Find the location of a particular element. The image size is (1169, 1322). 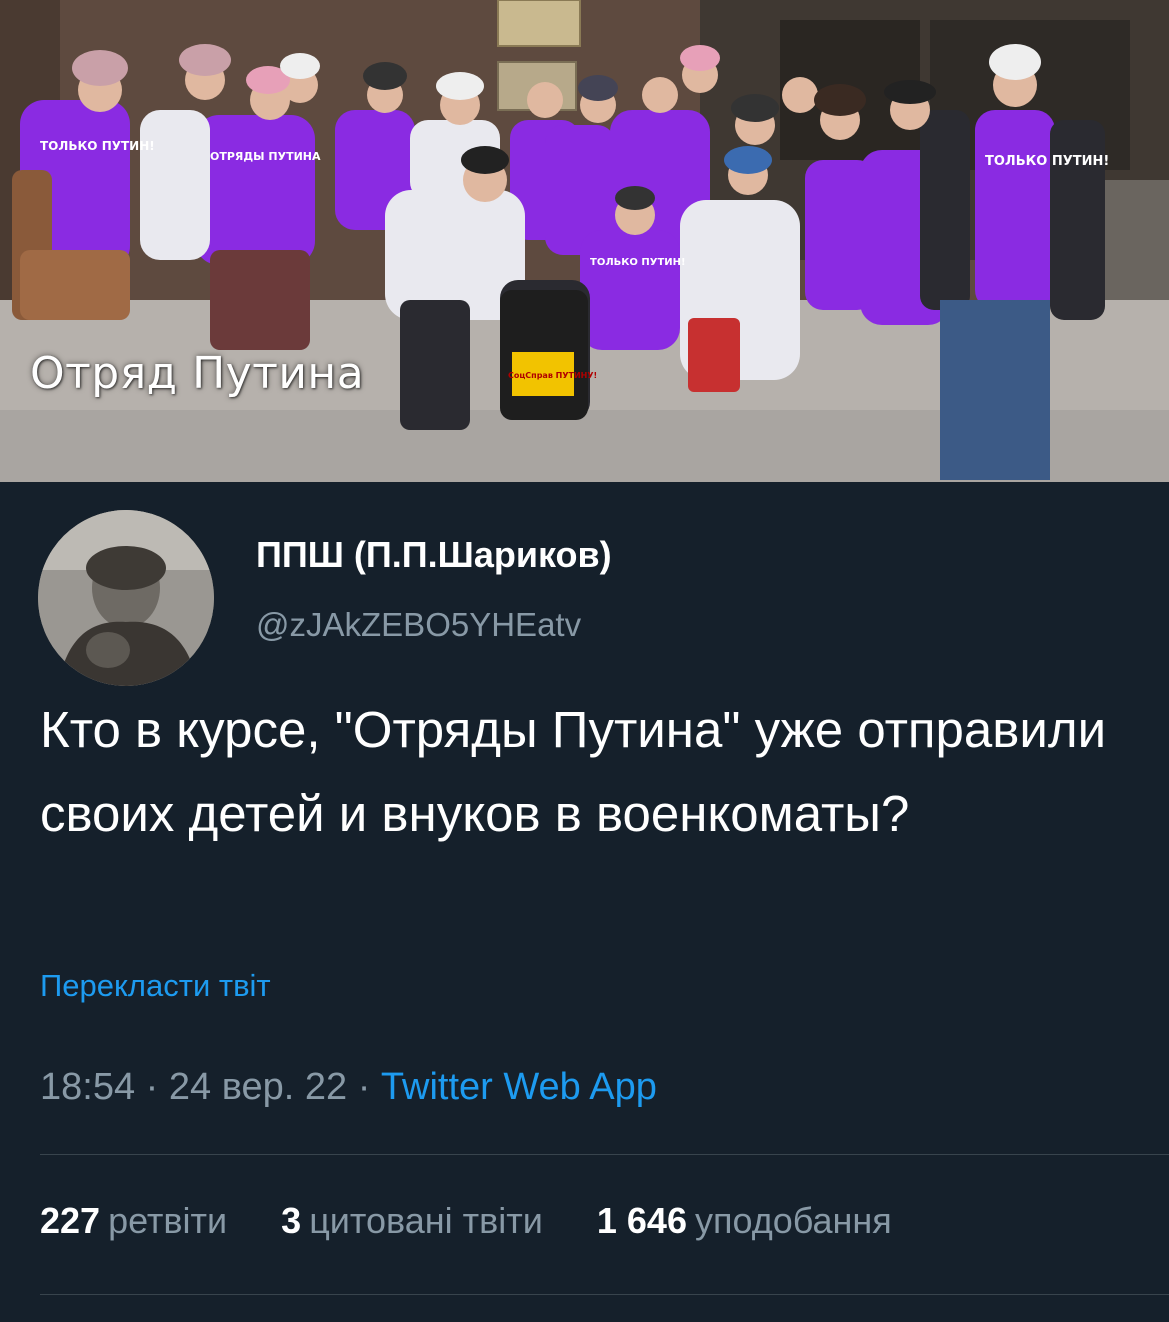

avatar is located at coordinates (126, 598).